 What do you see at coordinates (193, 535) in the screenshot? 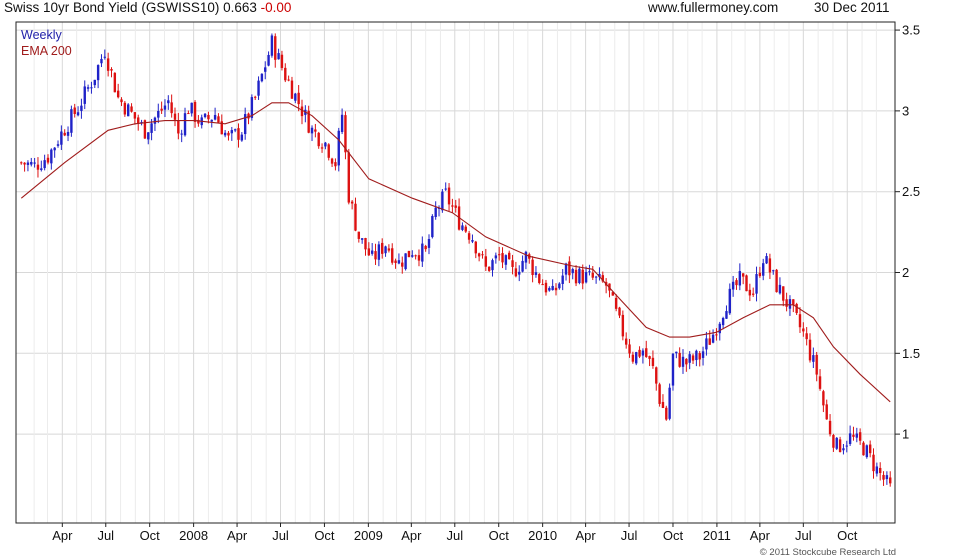
I see `x-tick-label: 2008` at bounding box center [193, 535].